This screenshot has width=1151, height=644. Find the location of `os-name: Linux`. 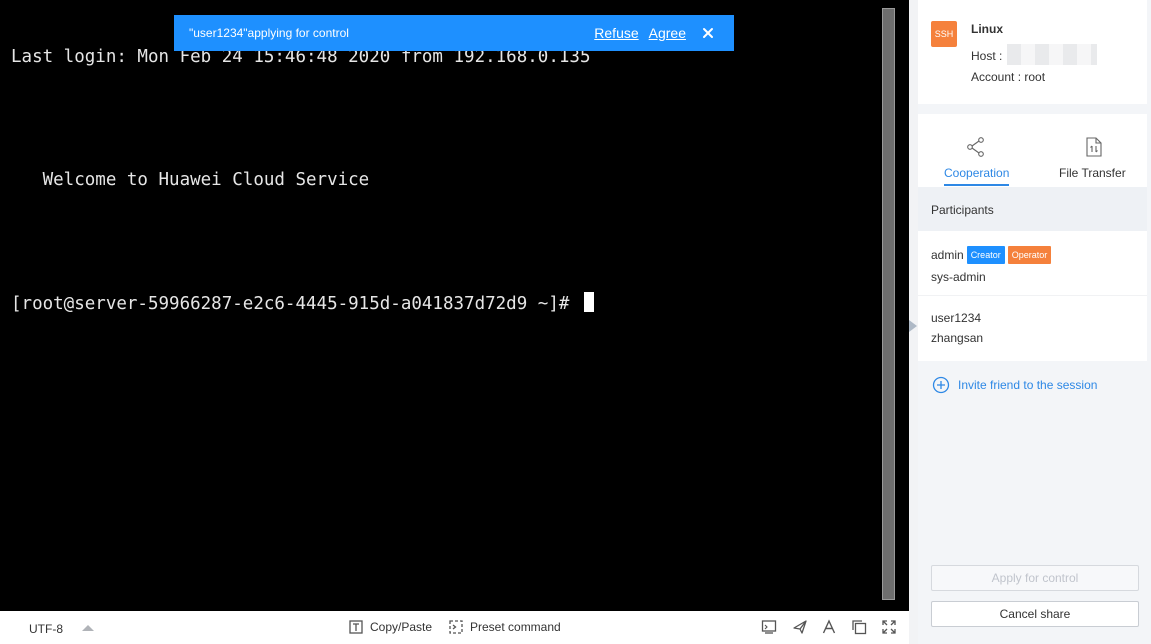

os-name: Linux is located at coordinates (987, 29).